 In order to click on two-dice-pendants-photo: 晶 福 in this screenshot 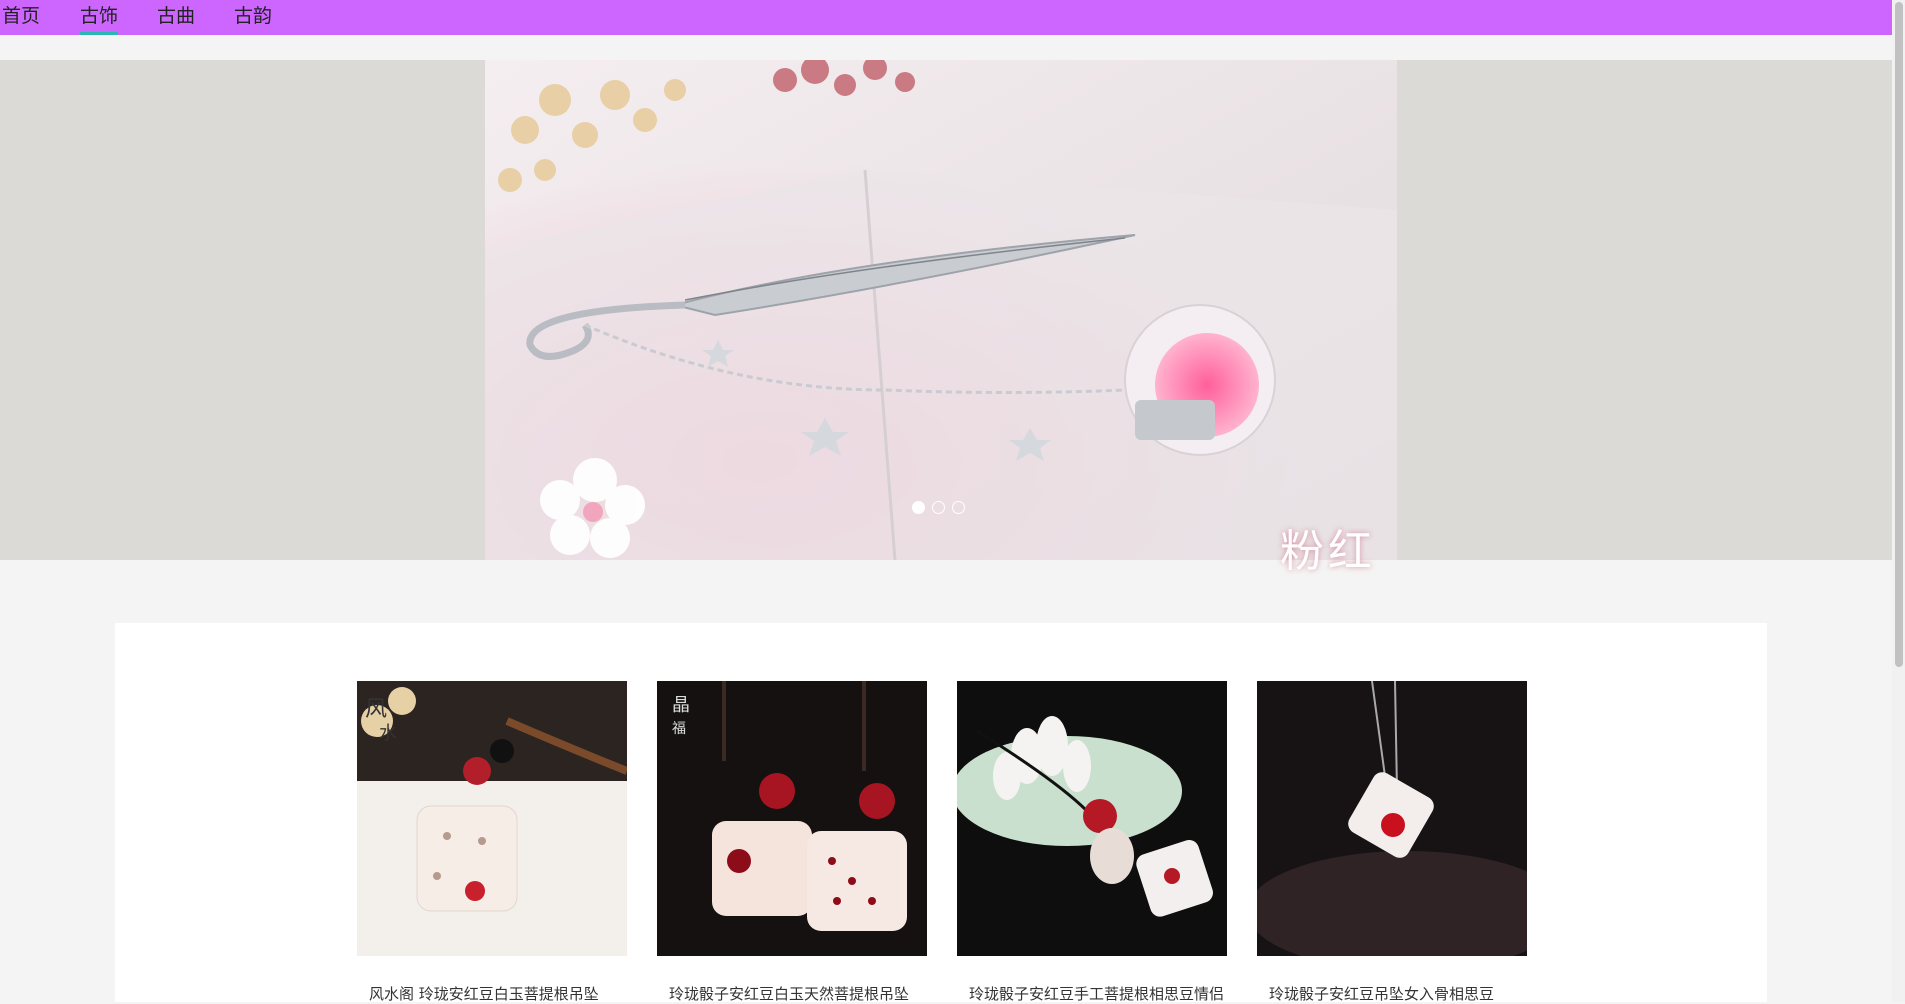, I will do `click(792, 818)`.